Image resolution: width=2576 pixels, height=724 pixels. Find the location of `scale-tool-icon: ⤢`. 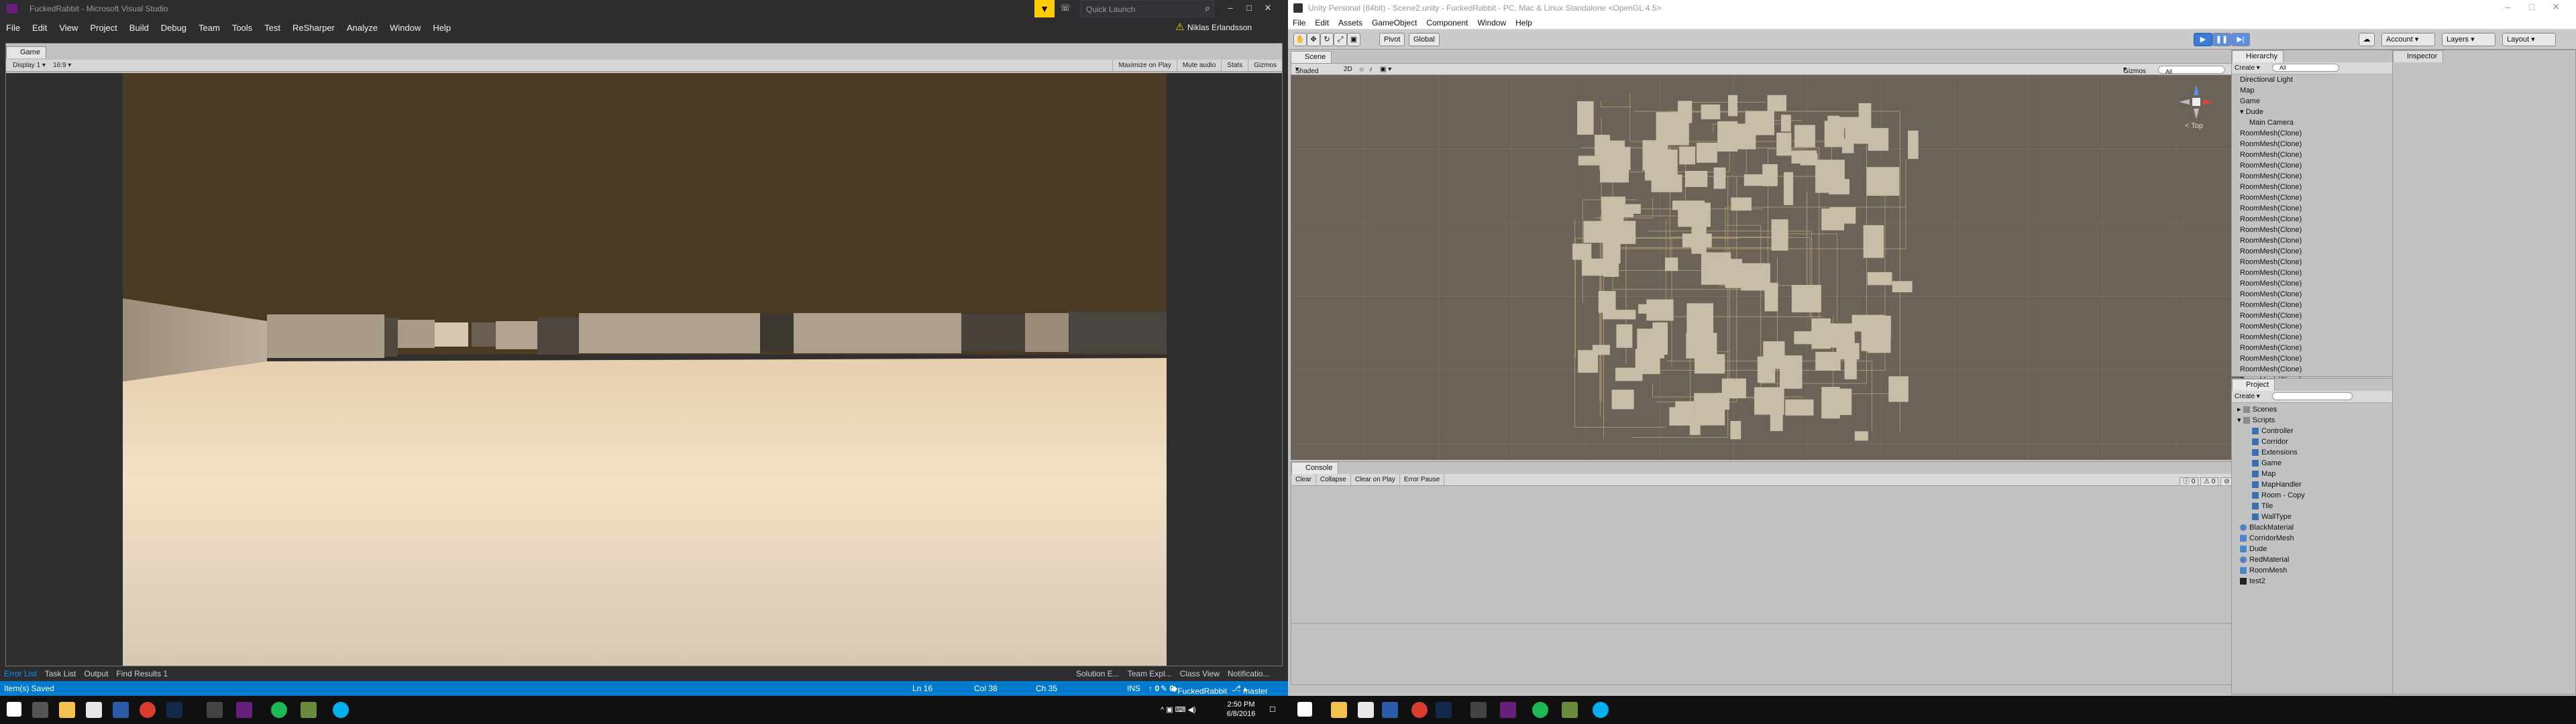

scale-tool-icon: ⤢ is located at coordinates (1340, 39).